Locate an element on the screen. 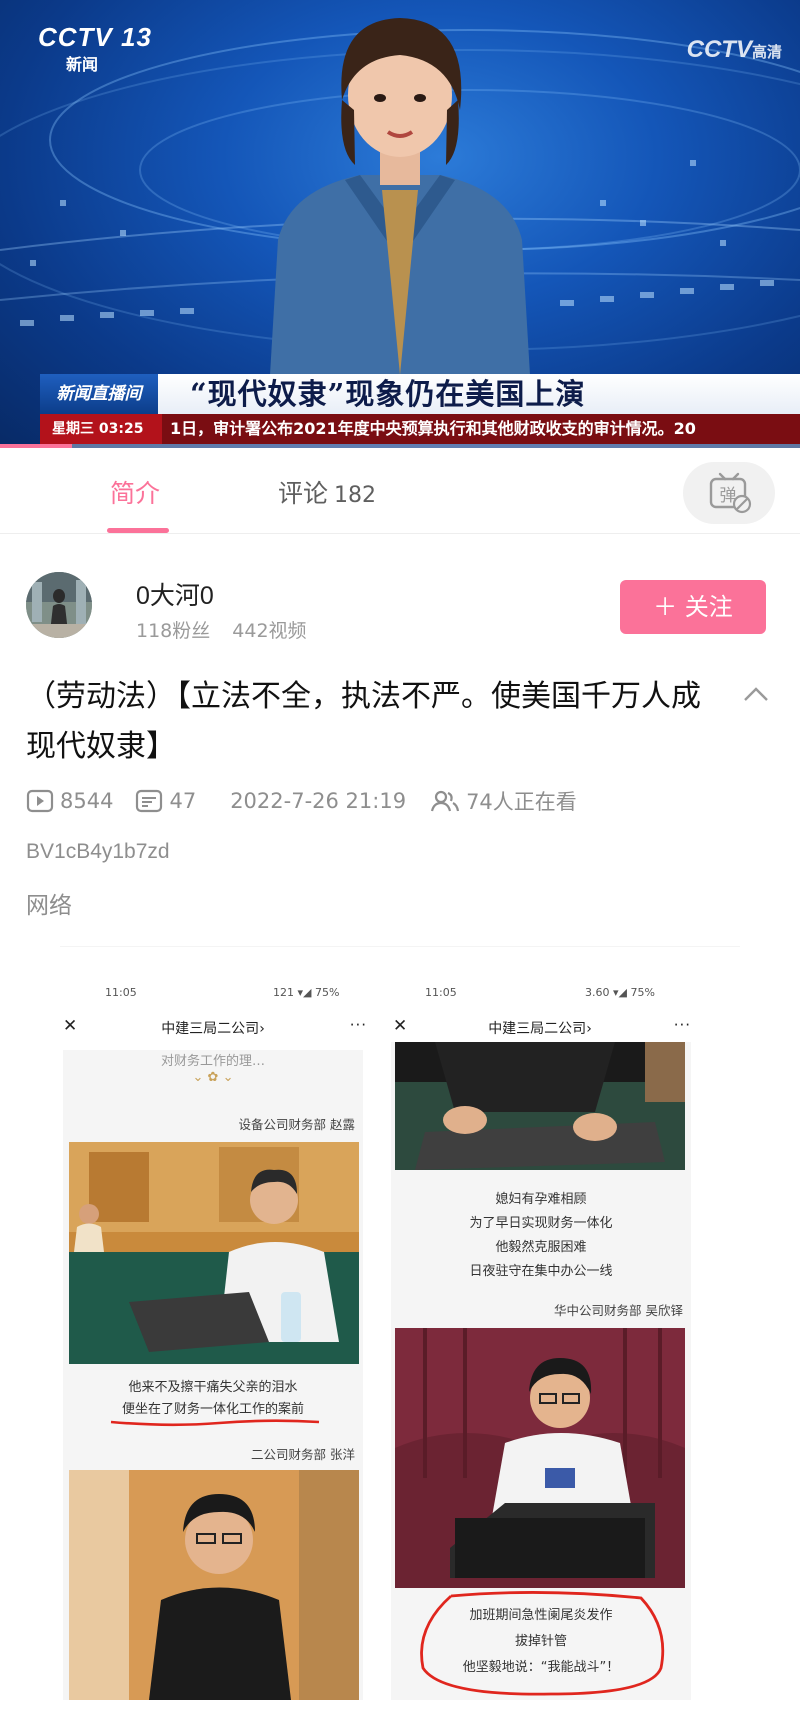 The height and width of the screenshot is (1717, 800). uploader-stats: 118粉丝 442视频 is located at coordinates (221, 629).